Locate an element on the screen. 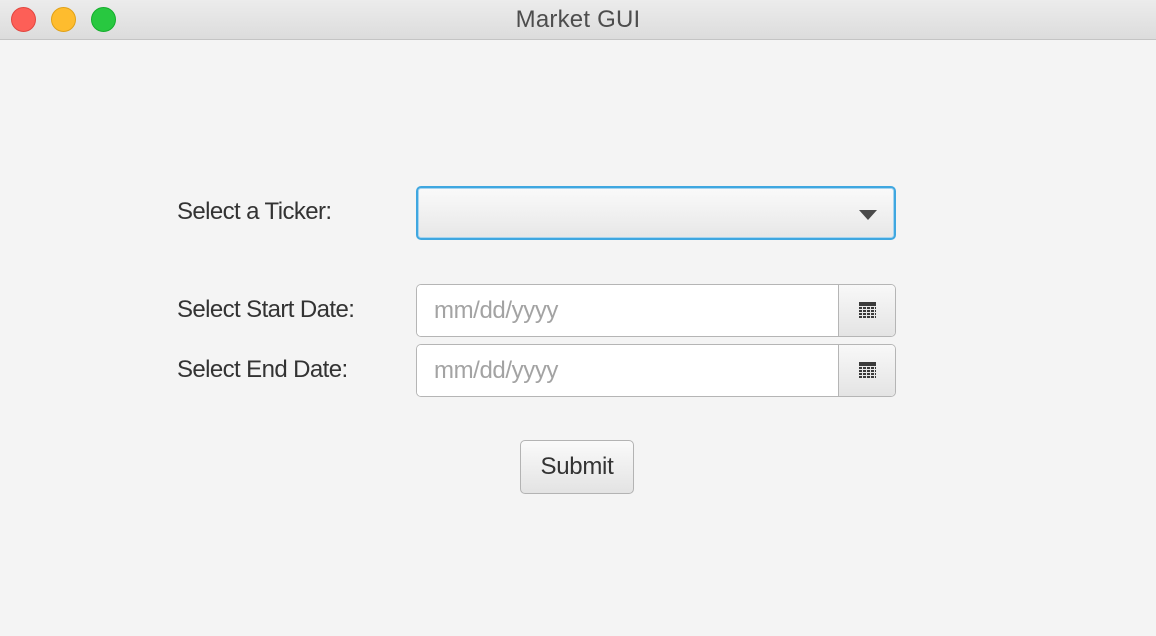 Image resolution: width=1156 pixels, height=636 pixels. end-date-picker is located at coordinates (656, 370).